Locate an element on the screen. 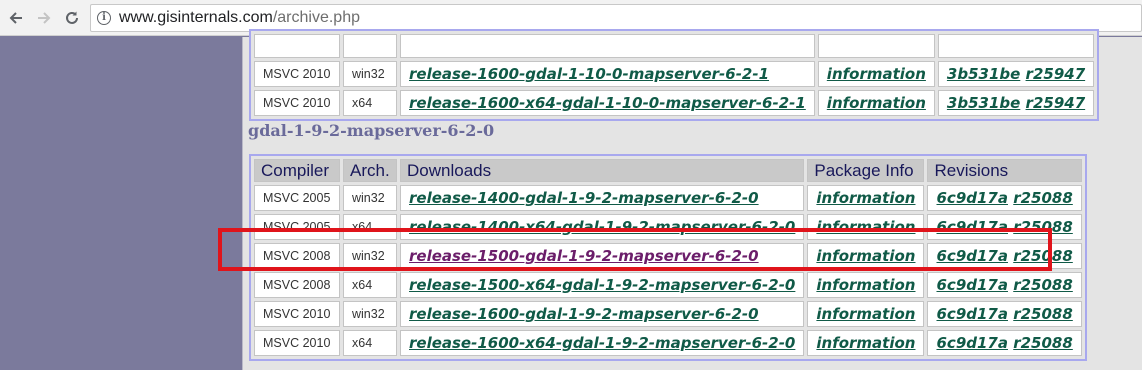  url-text: www.gisinternals.com/archive.php is located at coordinates (239, 18).